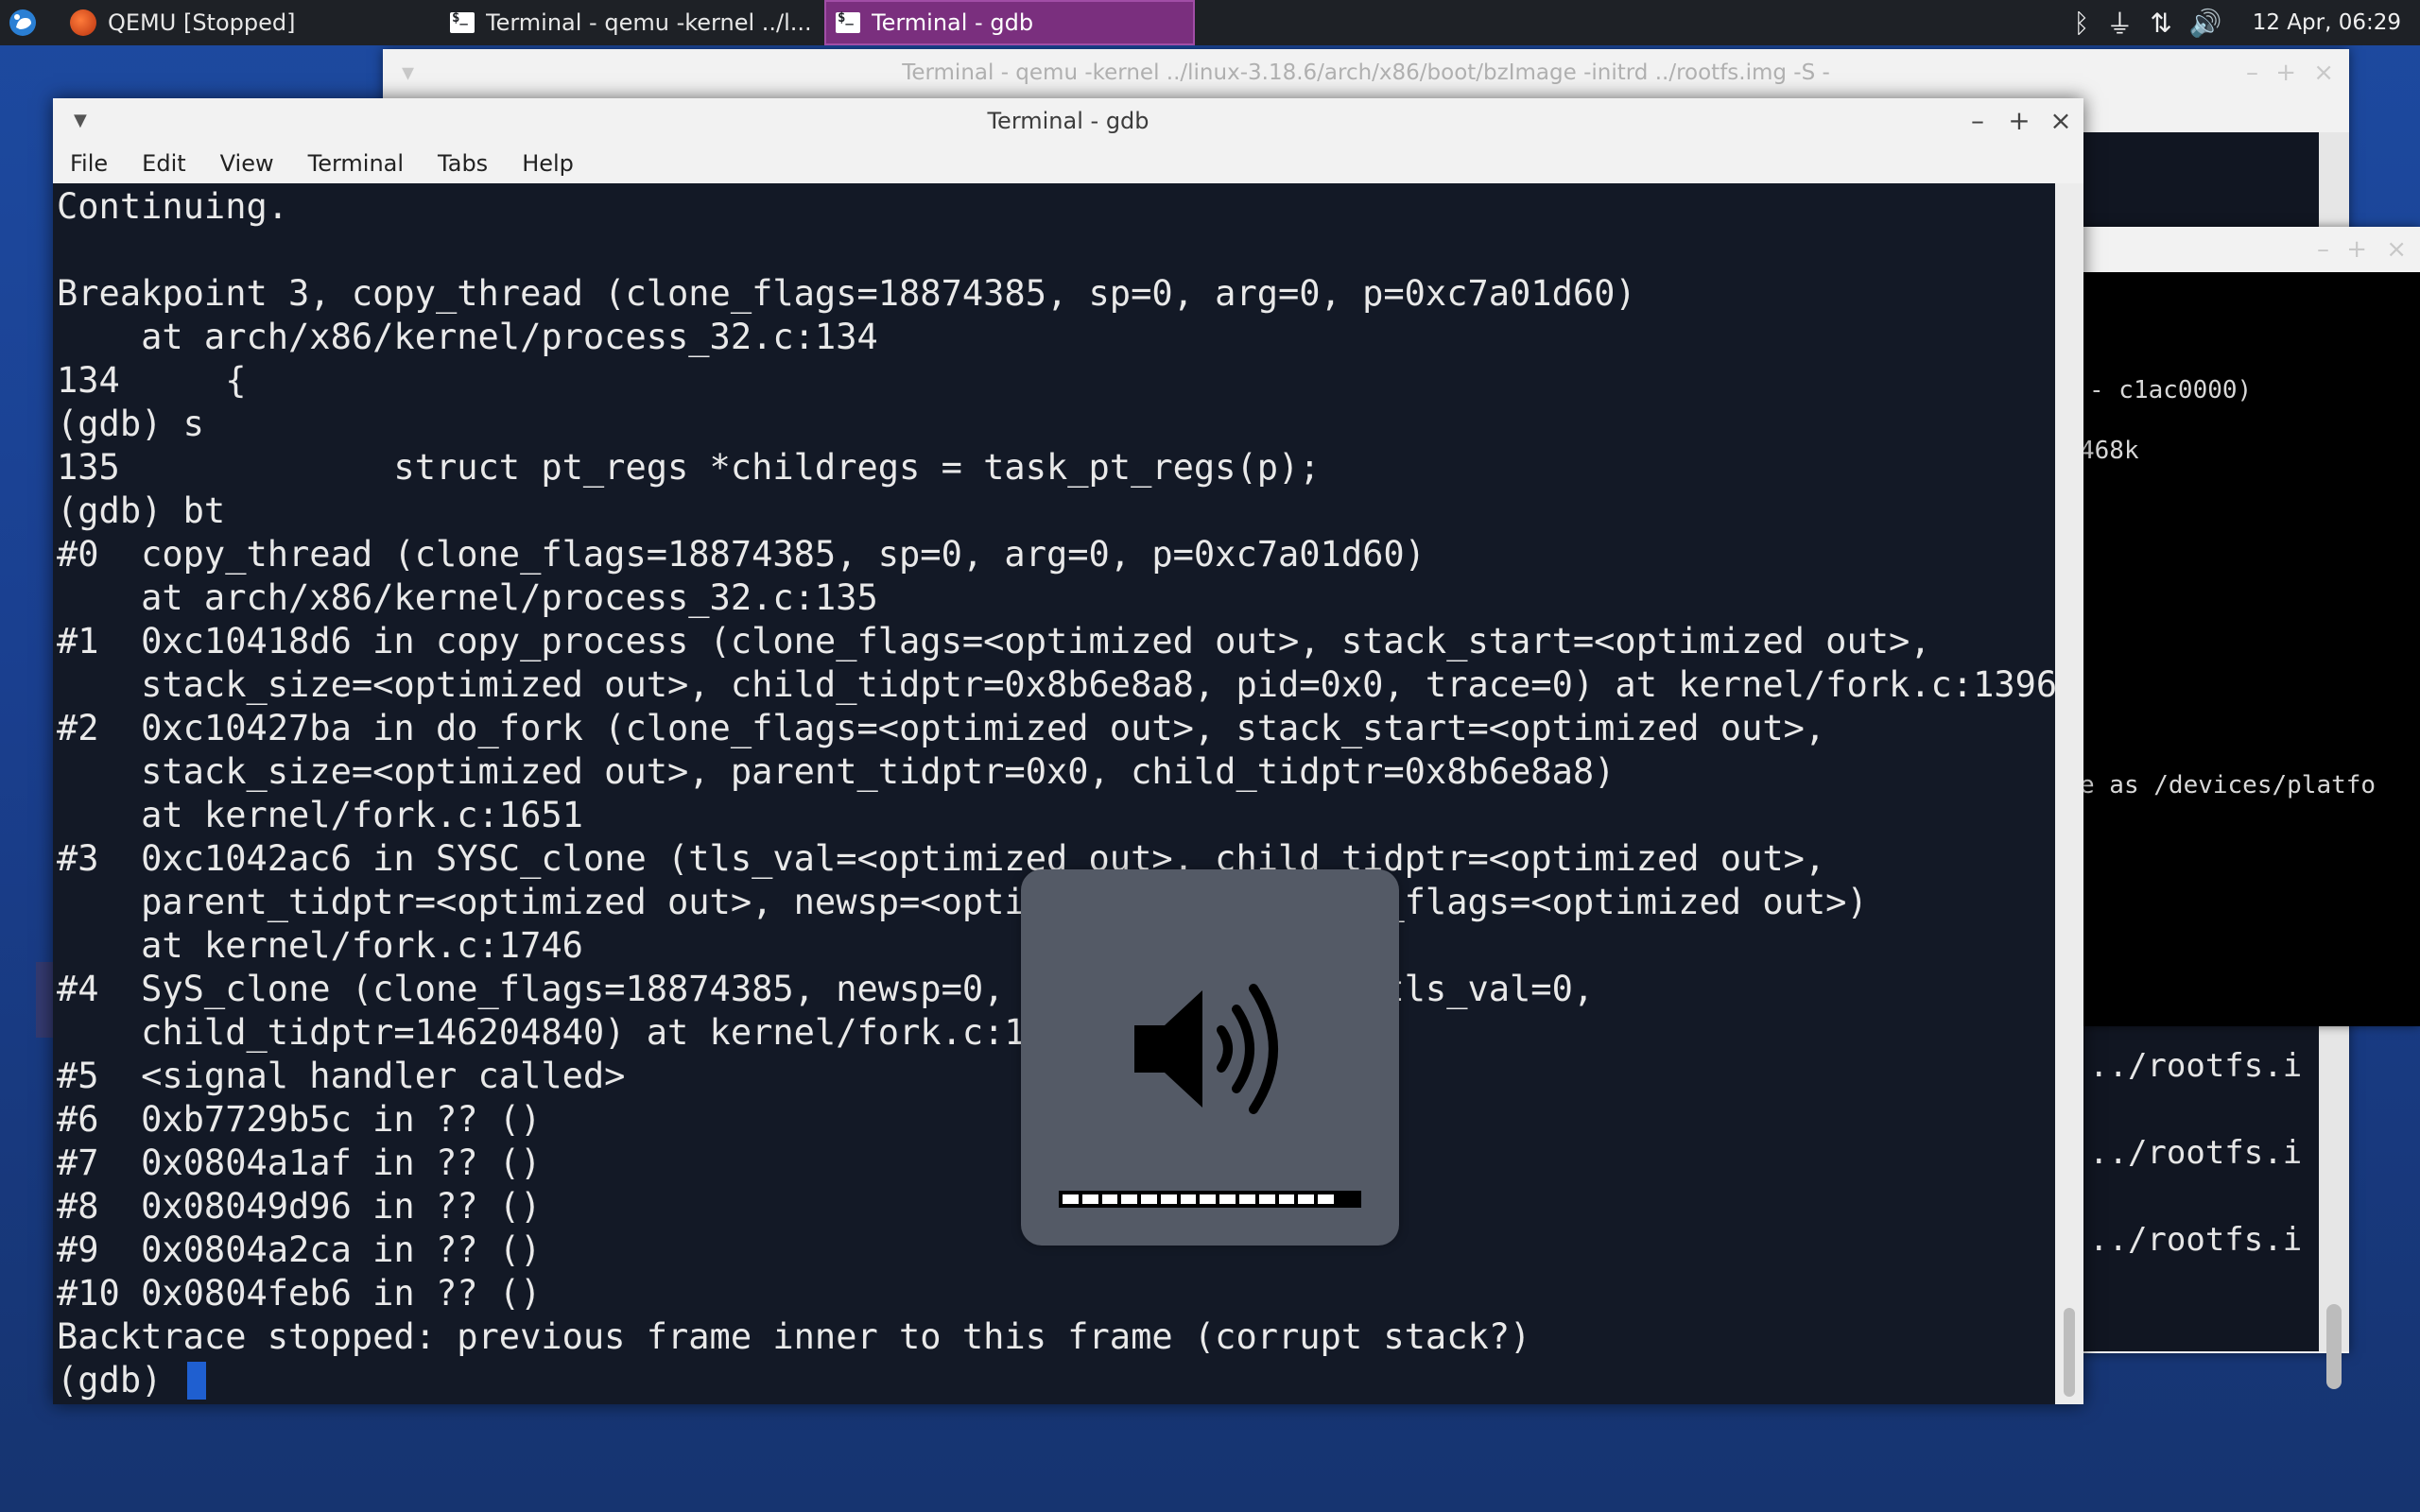  What do you see at coordinates (83, 22) in the screenshot?
I see `qemu-icon` at bounding box center [83, 22].